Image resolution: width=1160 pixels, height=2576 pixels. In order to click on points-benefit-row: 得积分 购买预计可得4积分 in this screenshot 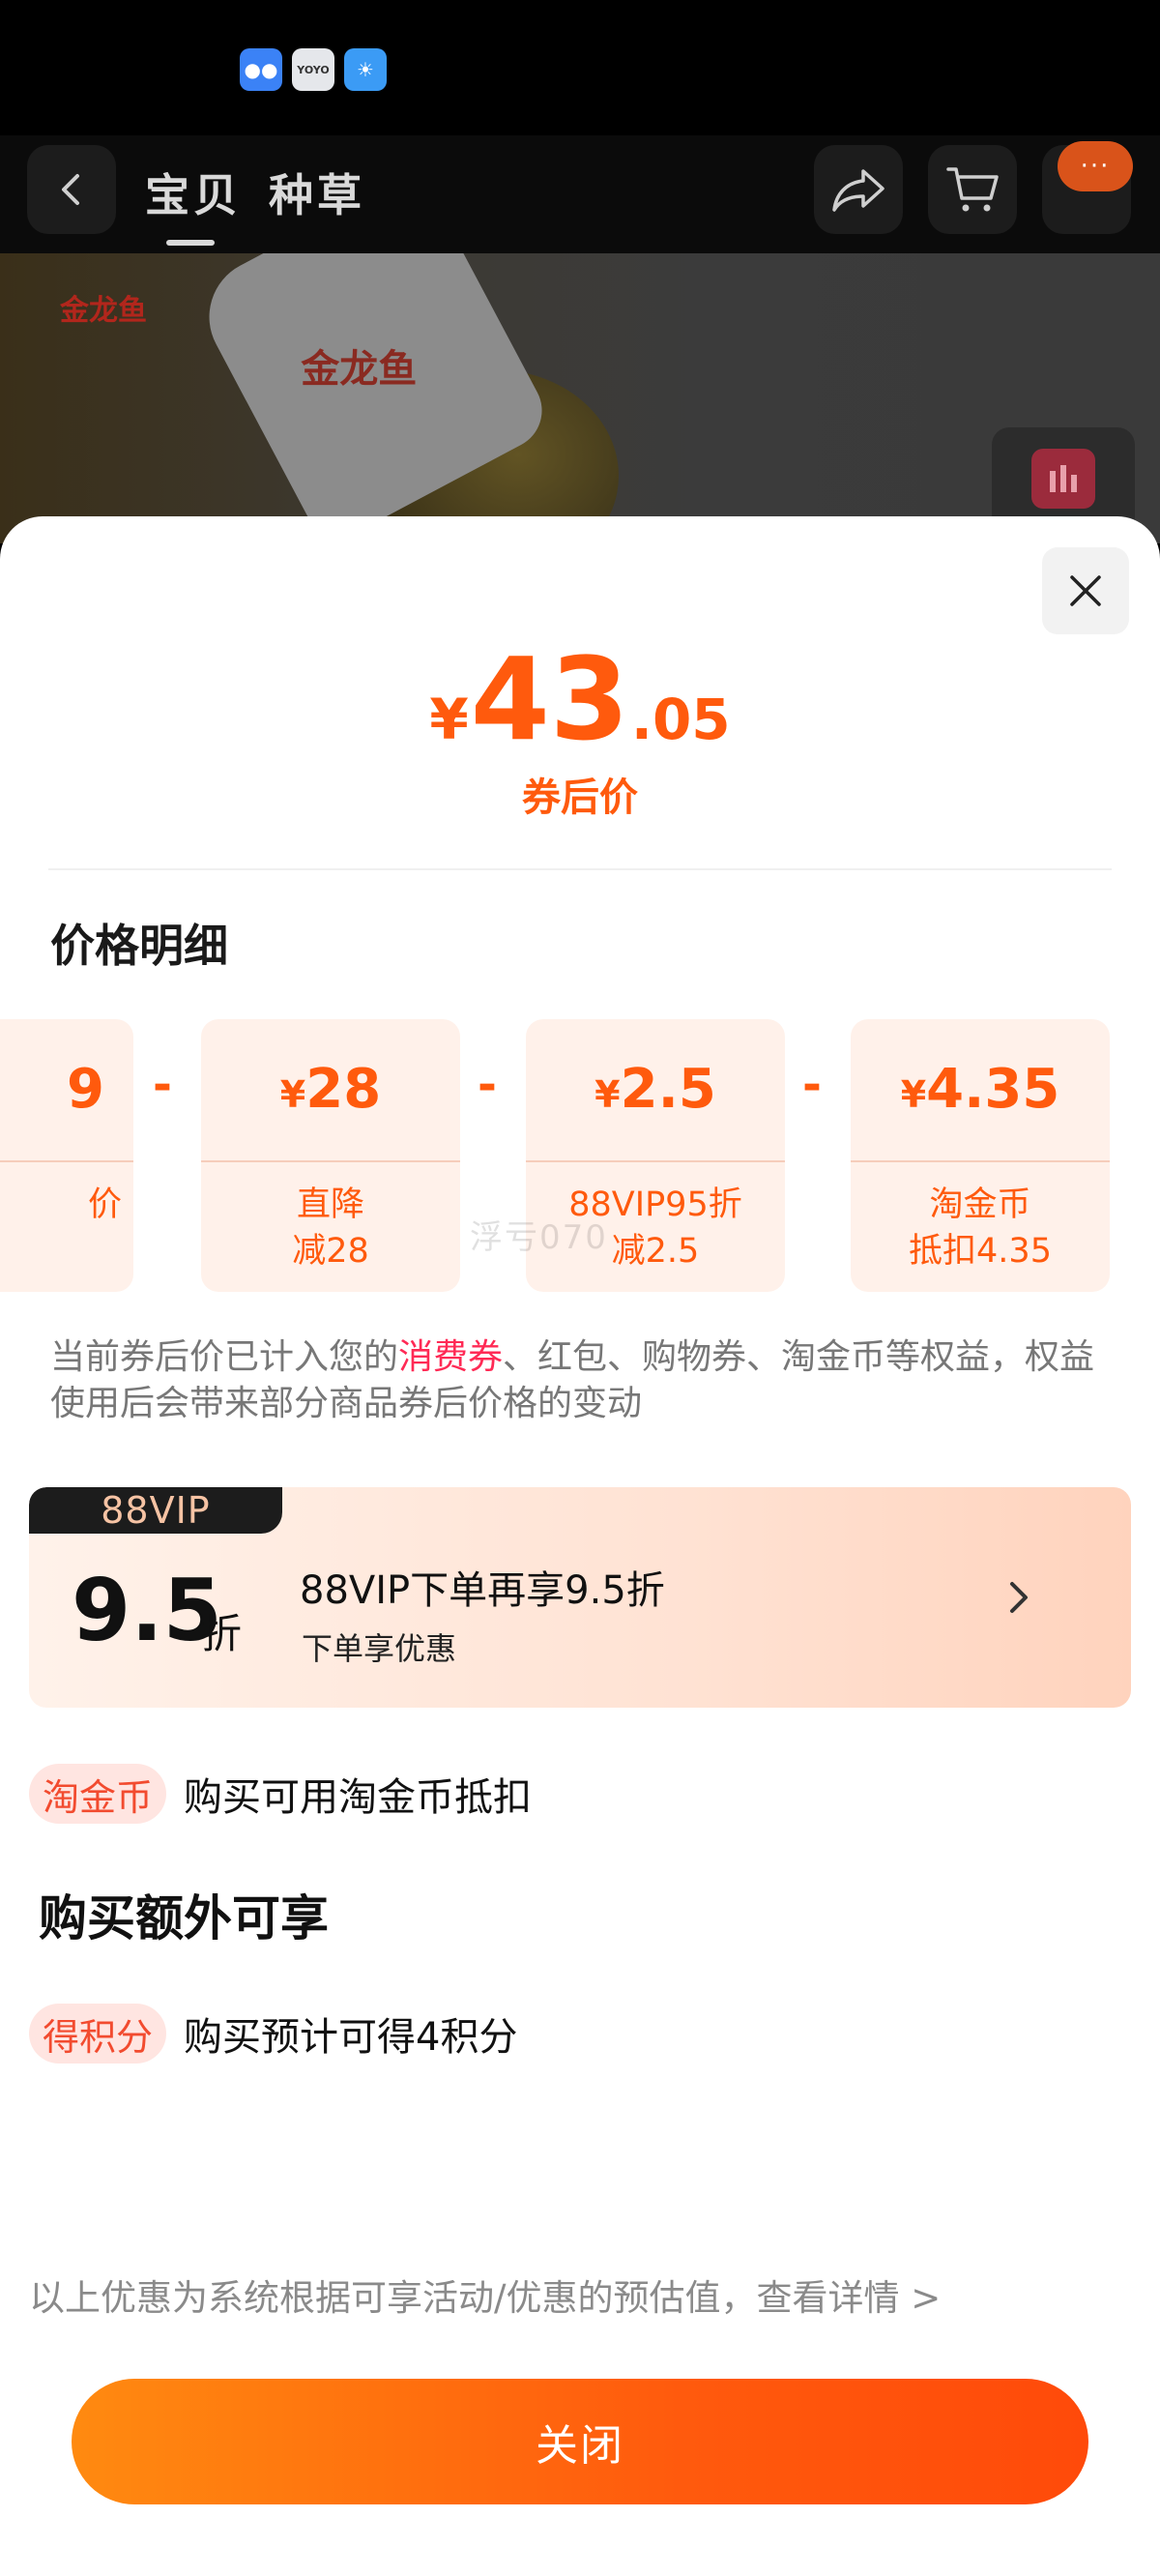, I will do `click(273, 2034)`.